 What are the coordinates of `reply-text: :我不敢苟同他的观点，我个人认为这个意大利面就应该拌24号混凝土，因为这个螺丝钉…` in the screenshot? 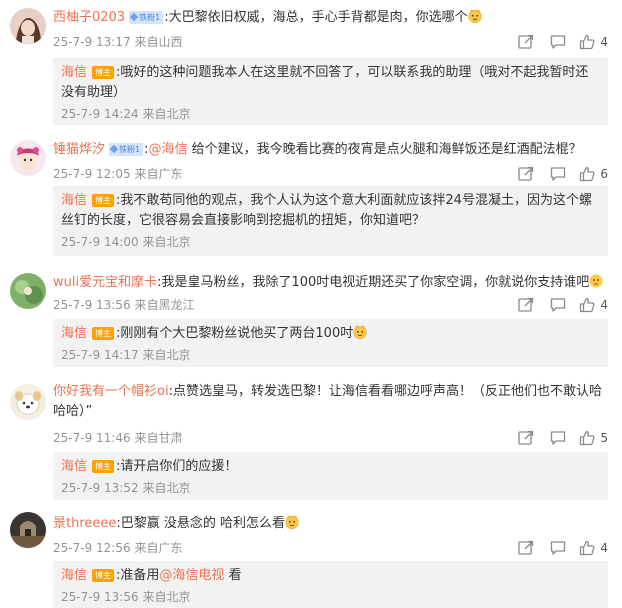 It's located at (326, 210).